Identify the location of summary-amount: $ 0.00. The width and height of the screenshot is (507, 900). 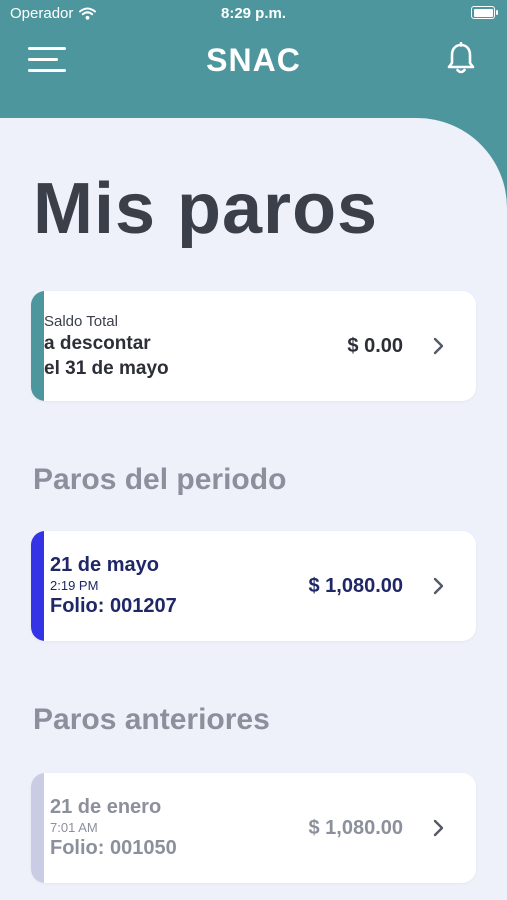
(375, 346).